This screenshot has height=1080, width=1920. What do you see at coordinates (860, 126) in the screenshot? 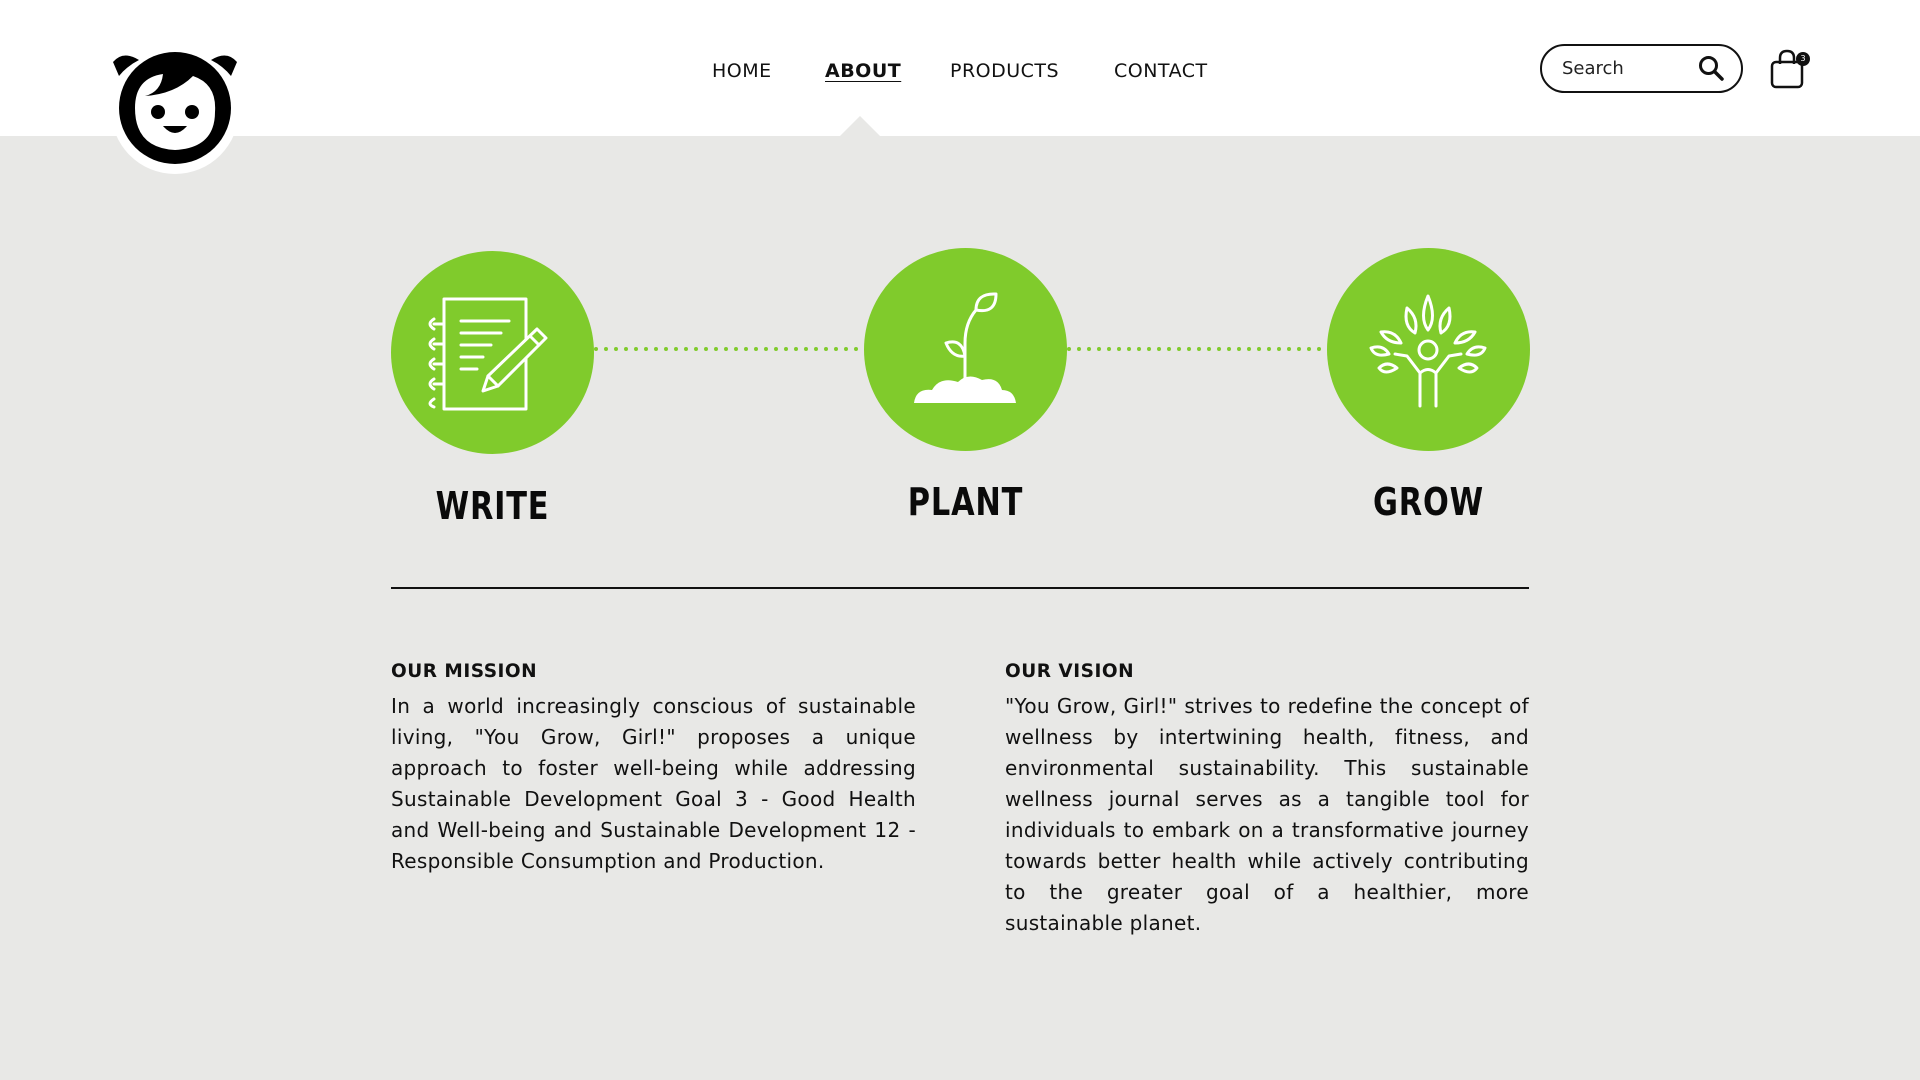
I see `nav-active-pointer` at bounding box center [860, 126].